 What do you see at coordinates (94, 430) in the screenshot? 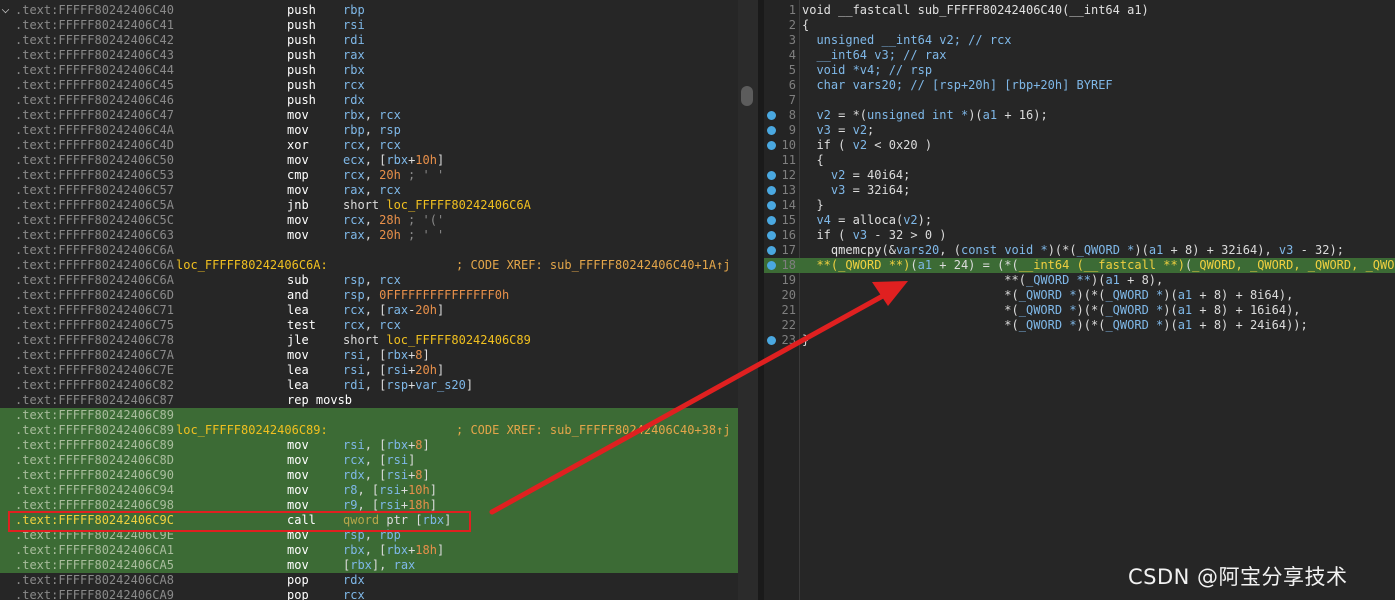
I see `disasm-address: .text:FFFFF80242406C89` at bounding box center [94, 430].